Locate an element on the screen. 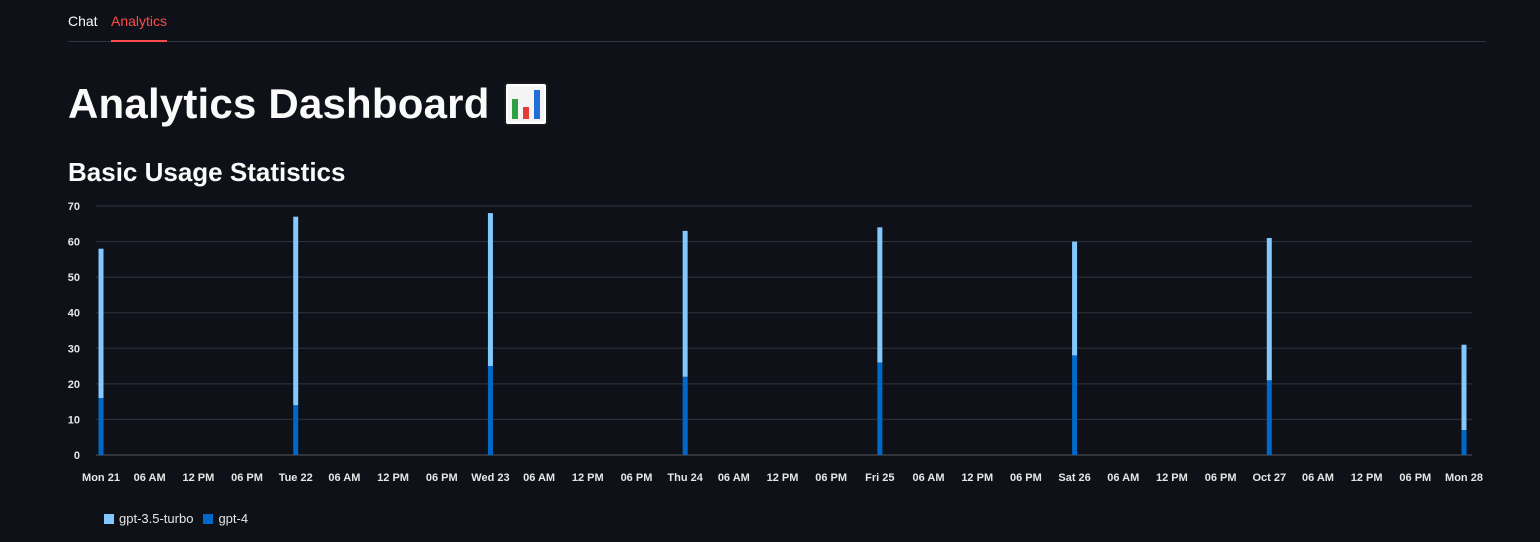 This screenshot has height=542, width=1540. bar-chart-emoji-icon is located at coordinates (525, 104).